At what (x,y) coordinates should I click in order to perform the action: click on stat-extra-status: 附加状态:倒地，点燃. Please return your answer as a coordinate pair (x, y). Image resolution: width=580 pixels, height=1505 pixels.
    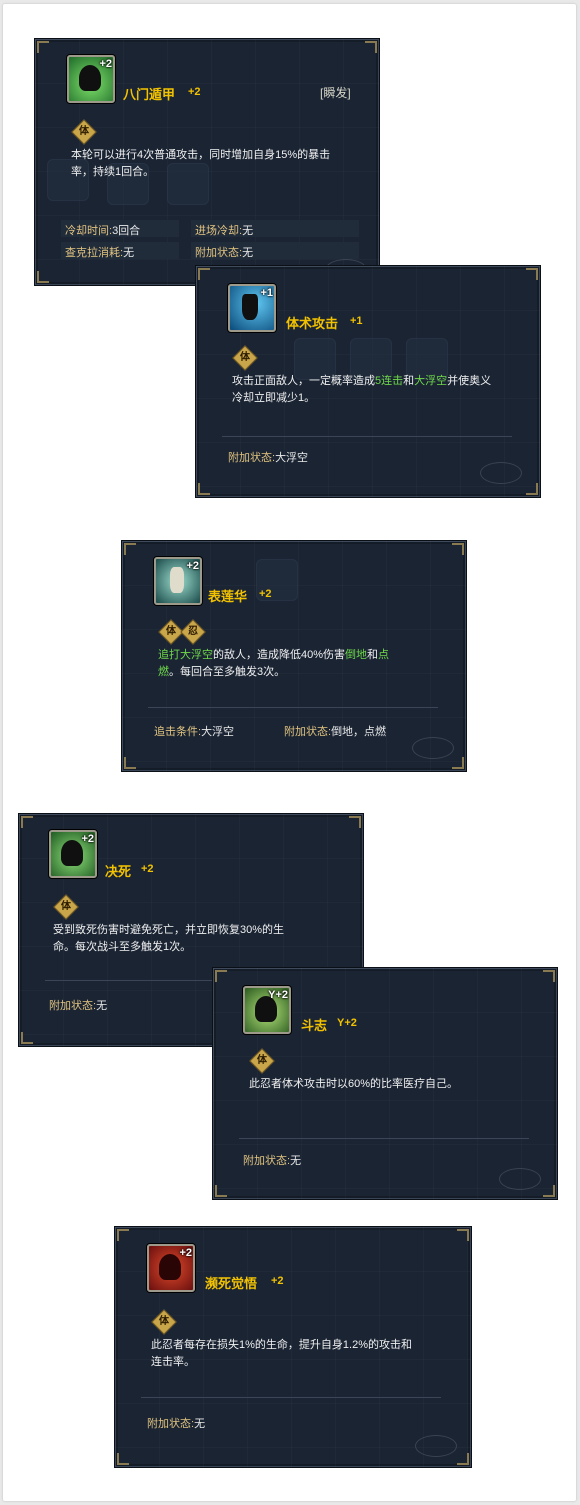
    Looking at the image, I should click on (335, 732).